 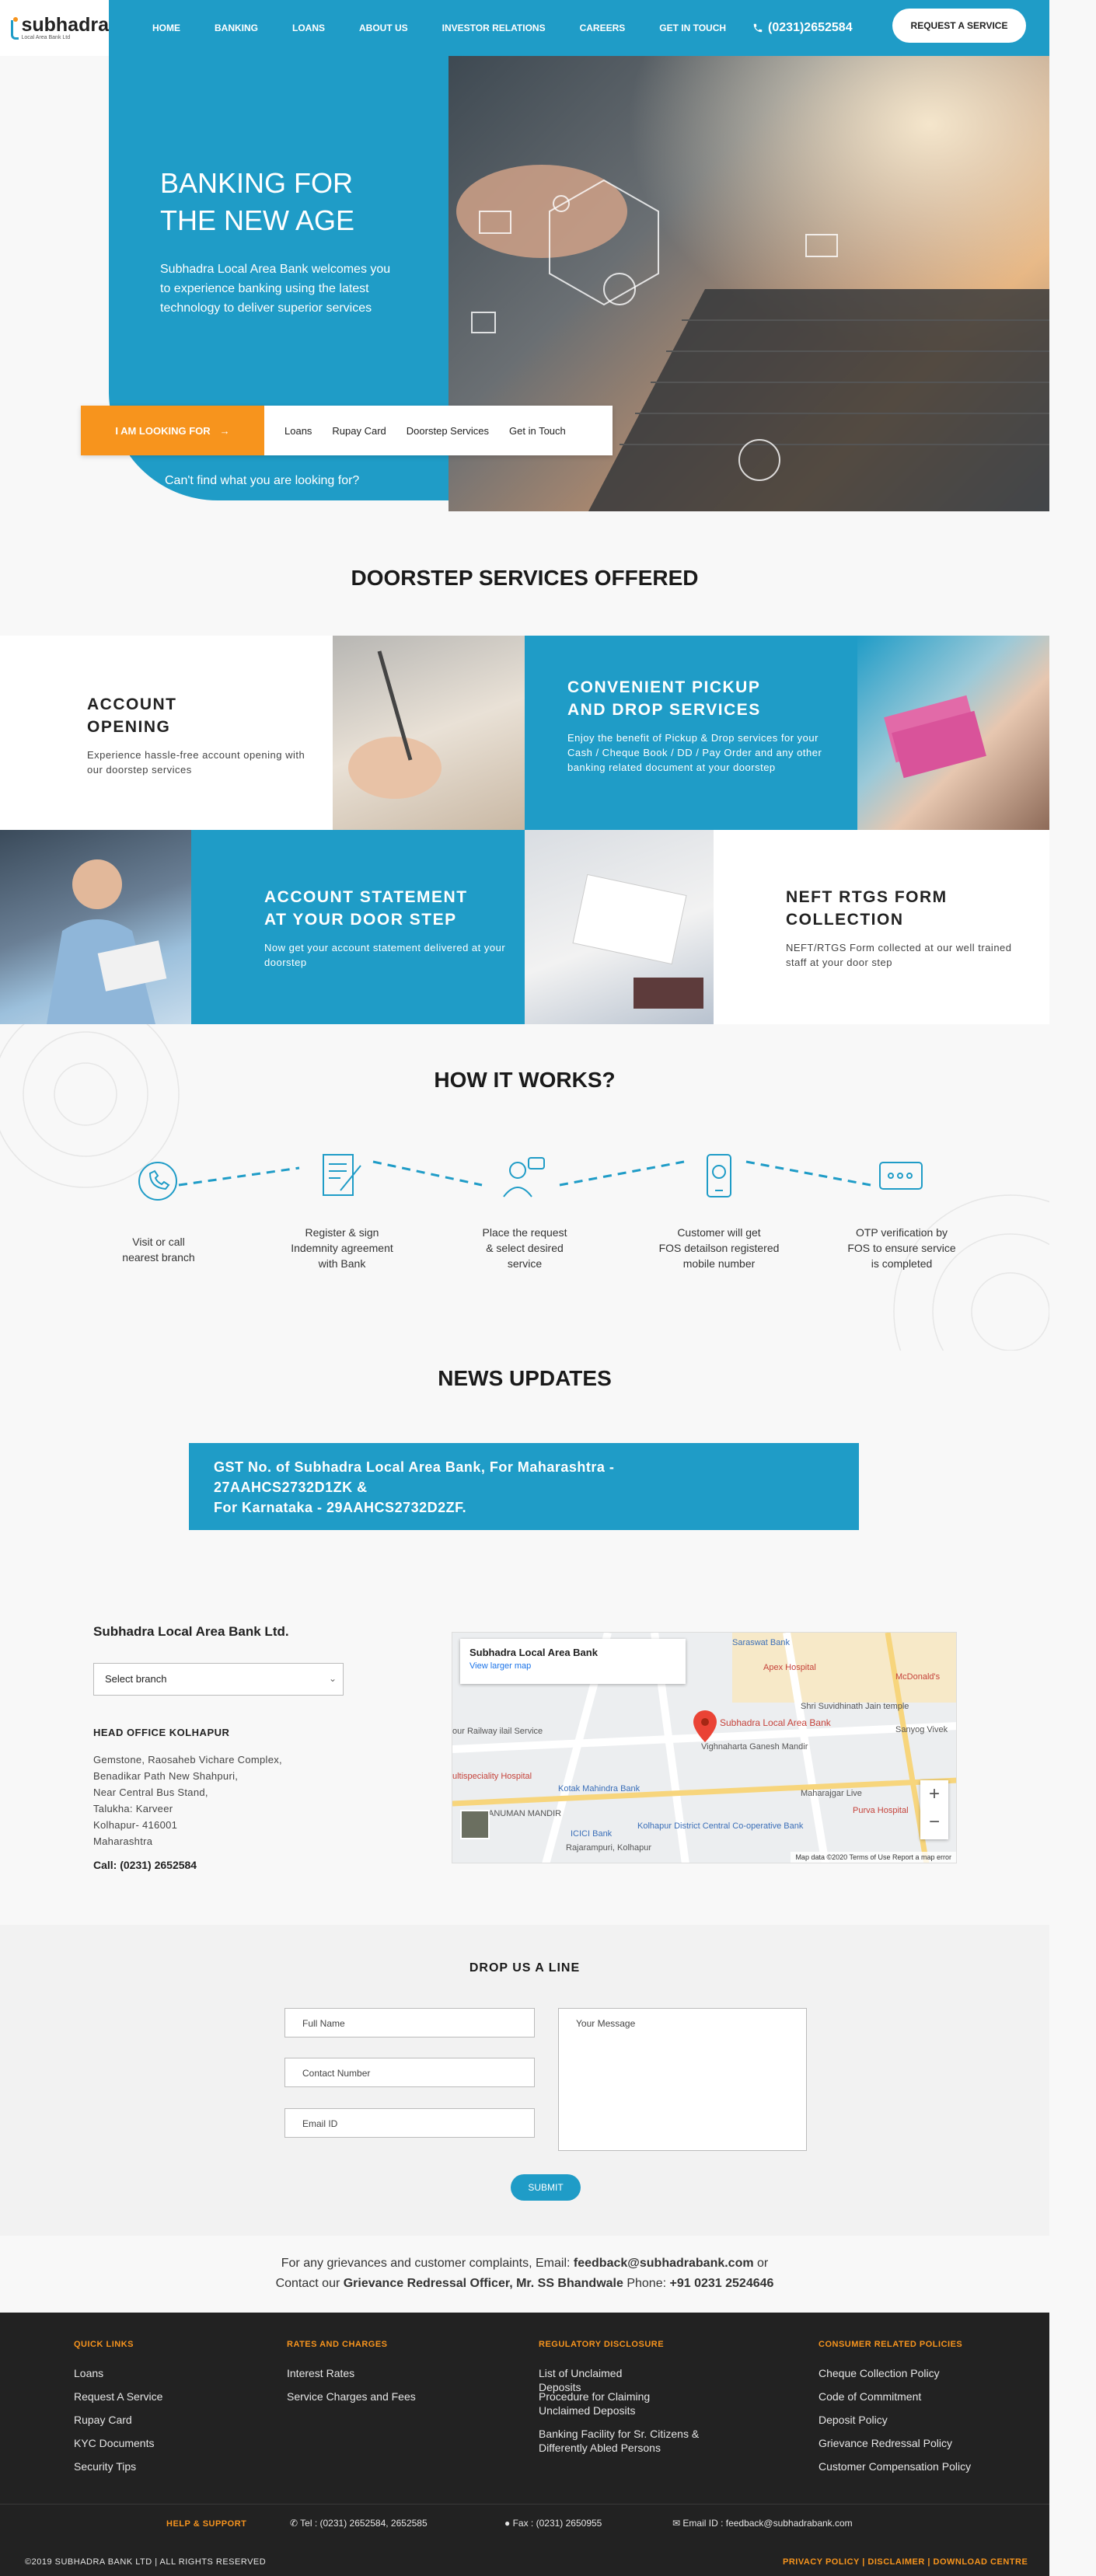 I want to click on footer-link: Security Tips, so click(x=105, y=2466).